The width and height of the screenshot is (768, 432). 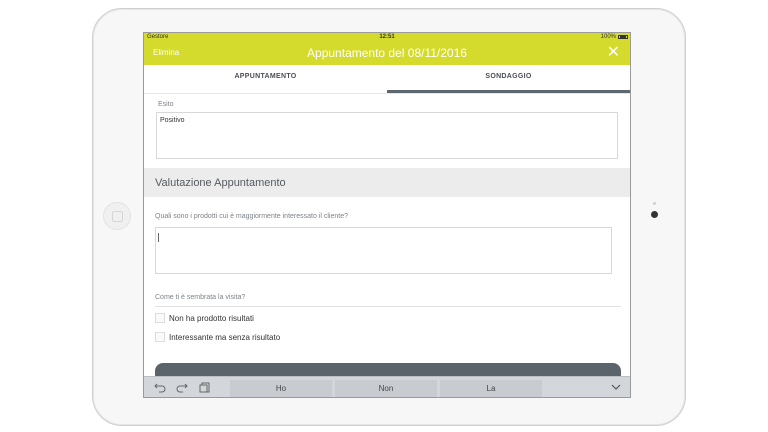 I want to click on esito-label: Esito, so click(x=166, y=104).